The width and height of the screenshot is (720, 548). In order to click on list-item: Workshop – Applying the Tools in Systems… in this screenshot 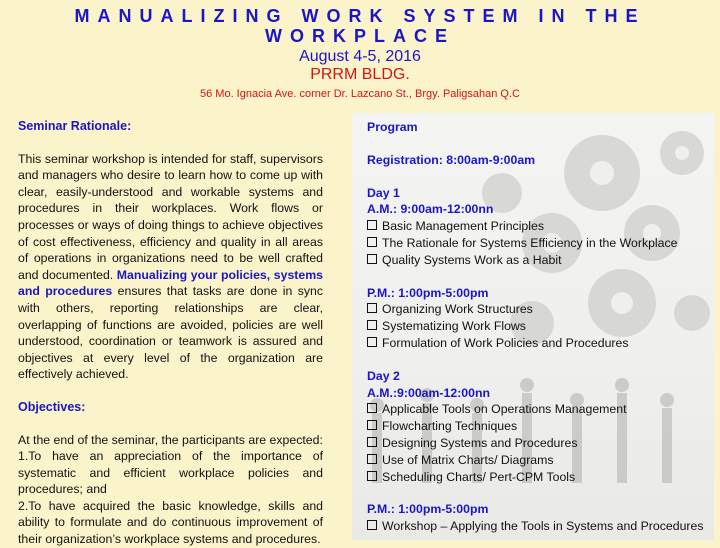, I will do `click(540, 526)`.